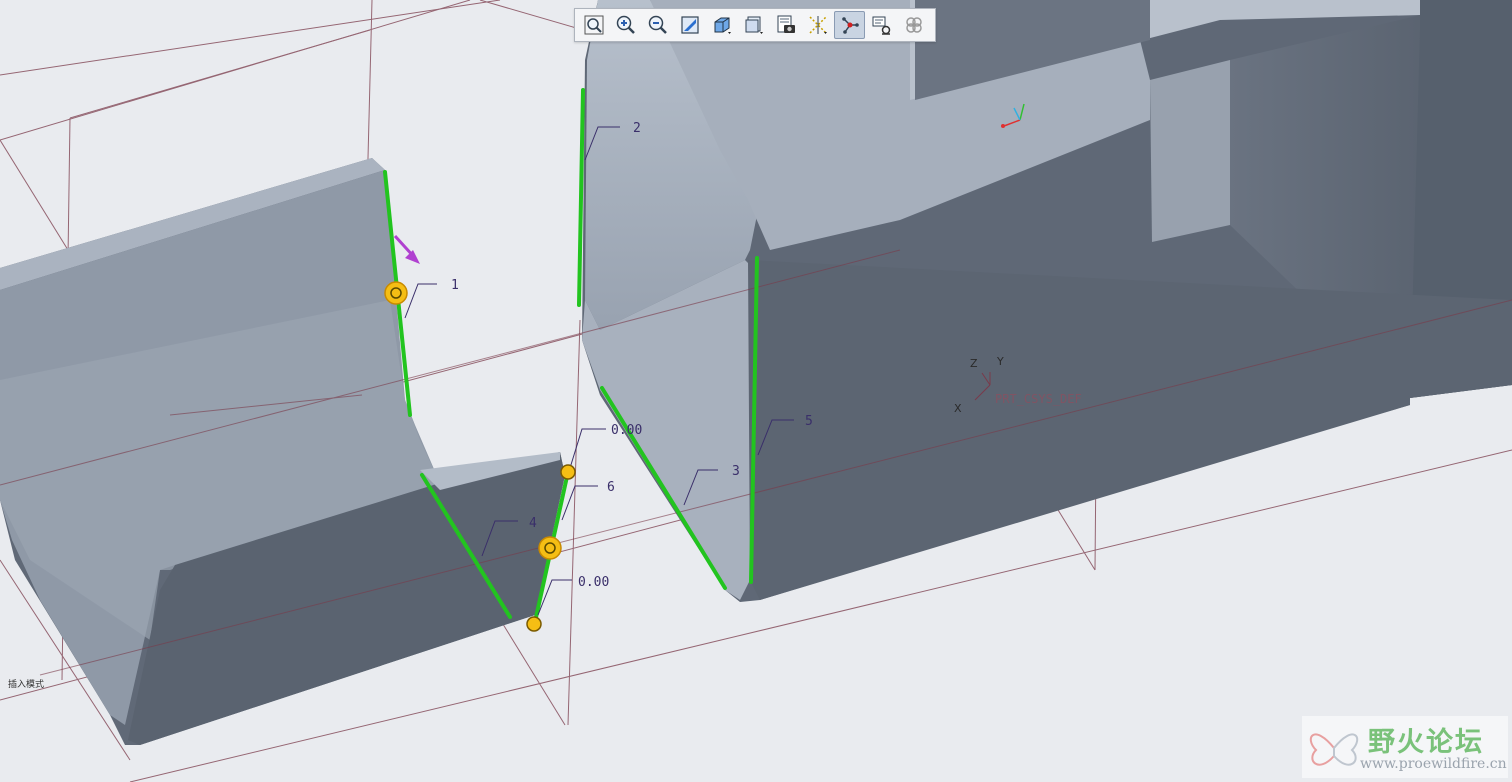 Image resolution: width=1512 pixels, height=782 pixels. I want to click on watermark-title: 野火论坛, so click(1426, 742).